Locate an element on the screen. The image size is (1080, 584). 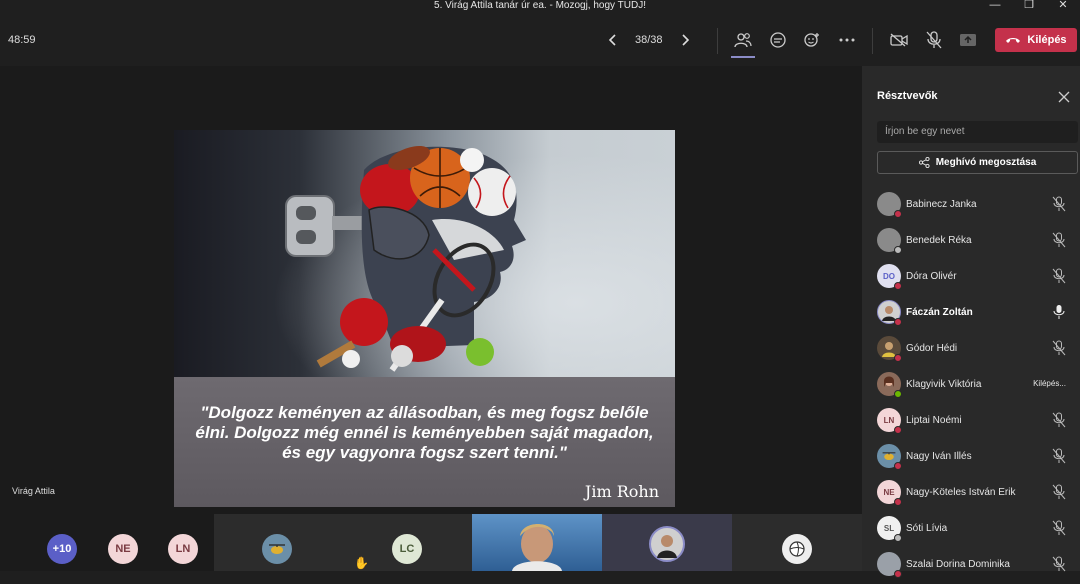
participant-name: Dóra Olivér is located at coordinates (931, 276).